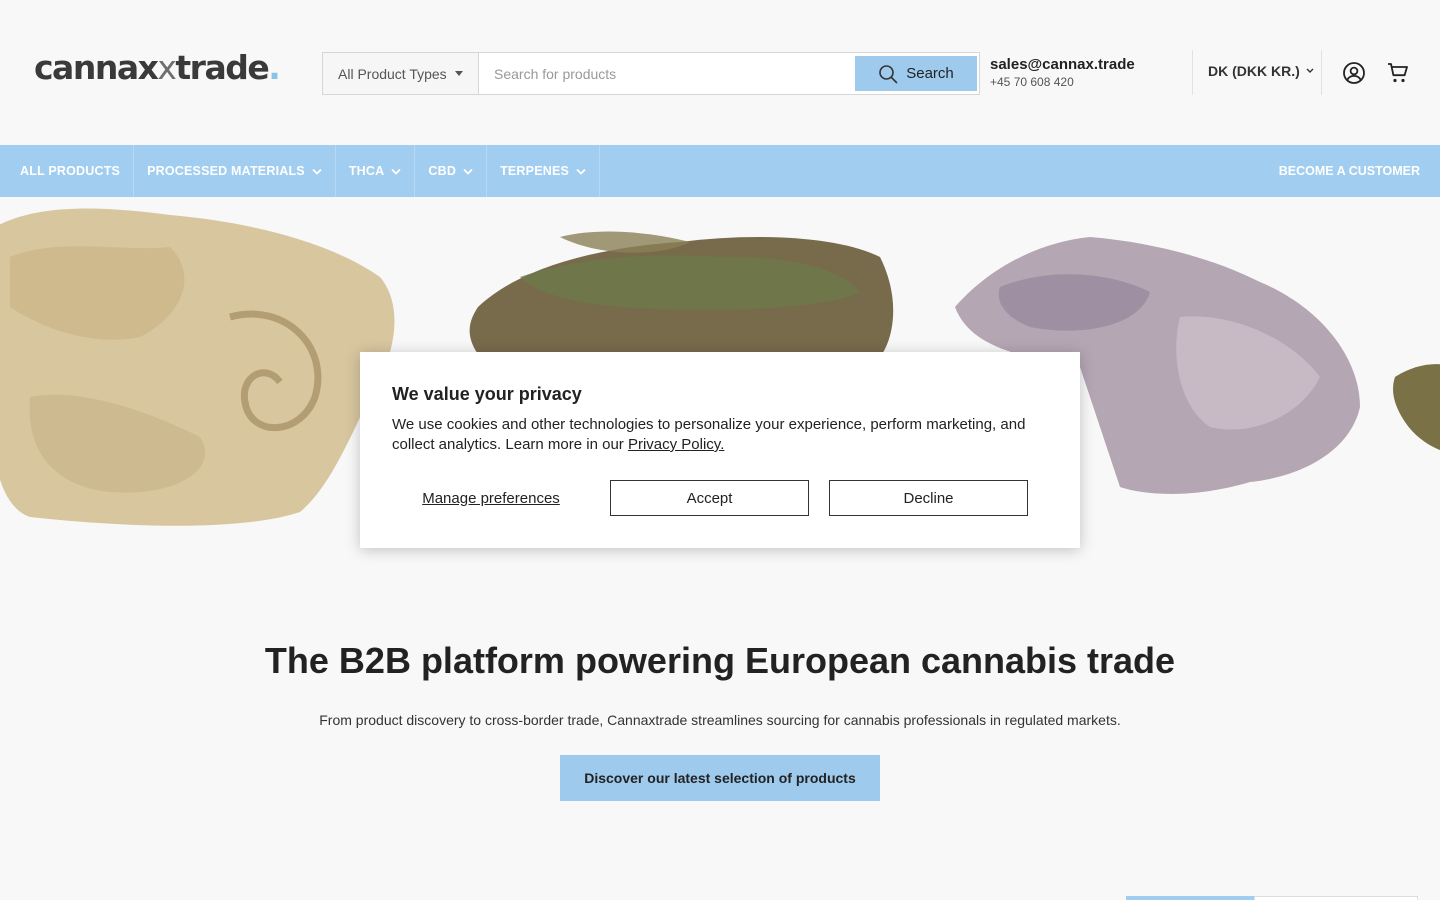 This screenshot has height=900, width=1440. What do you see at coordinates (1062, 64) in the screenshot?
I see `contact-email: sales@cannax.trade` at bounding box center [1062, 64].